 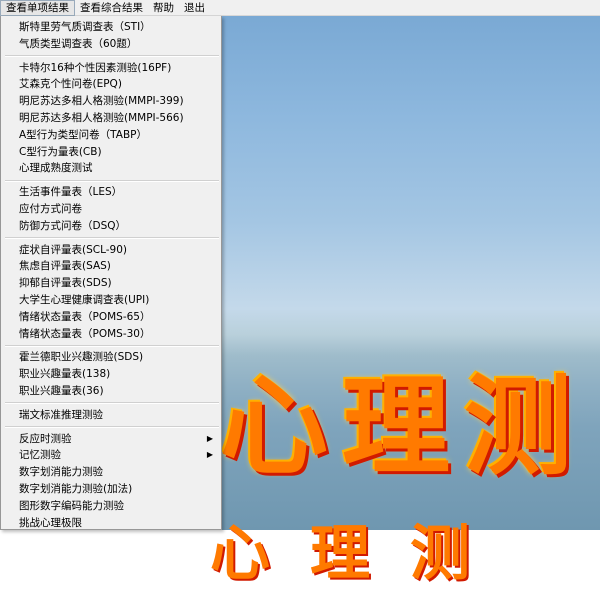 I want to click on background-title-text: 心理测, so click(x=403, y=427).